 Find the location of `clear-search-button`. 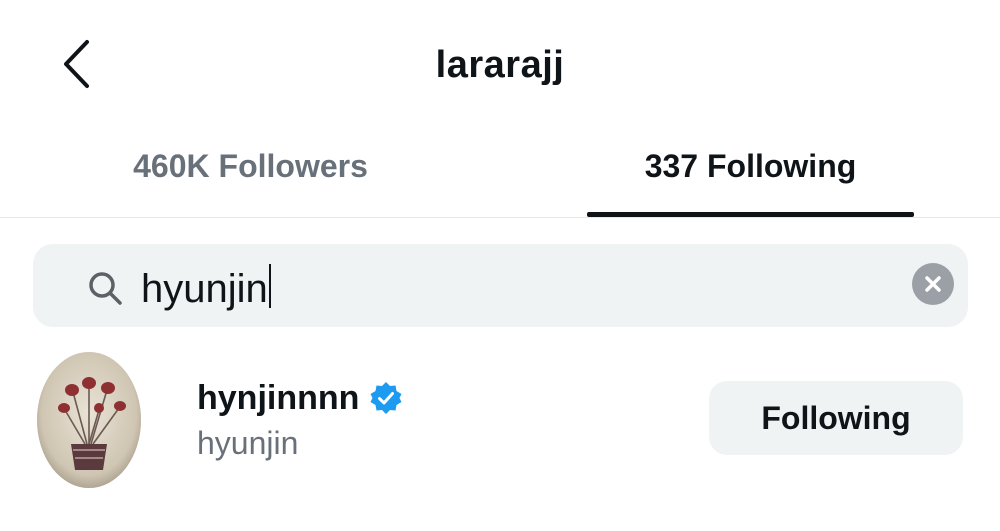

clear-search-button is located at coordinates (933, 284).